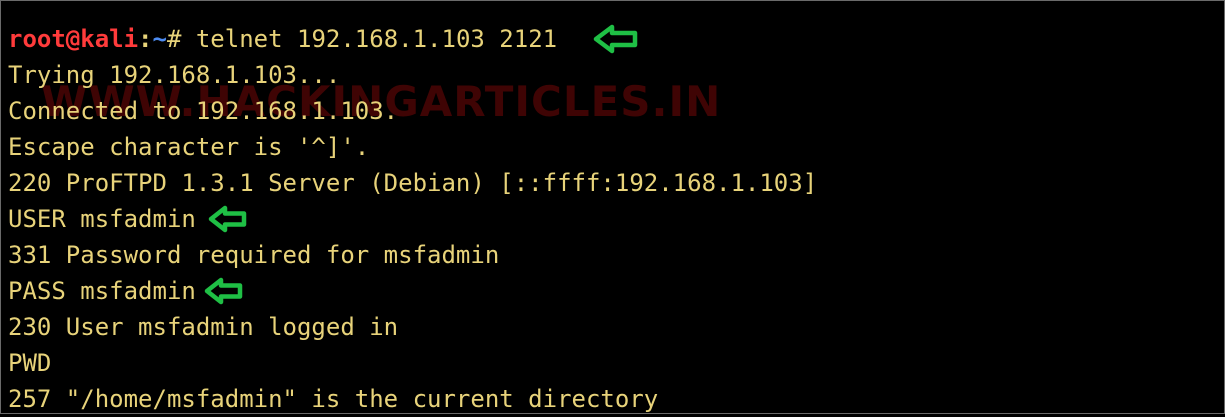  I want to click on command-text: telnet 192.168.1.103 2121, so click(376, 39).